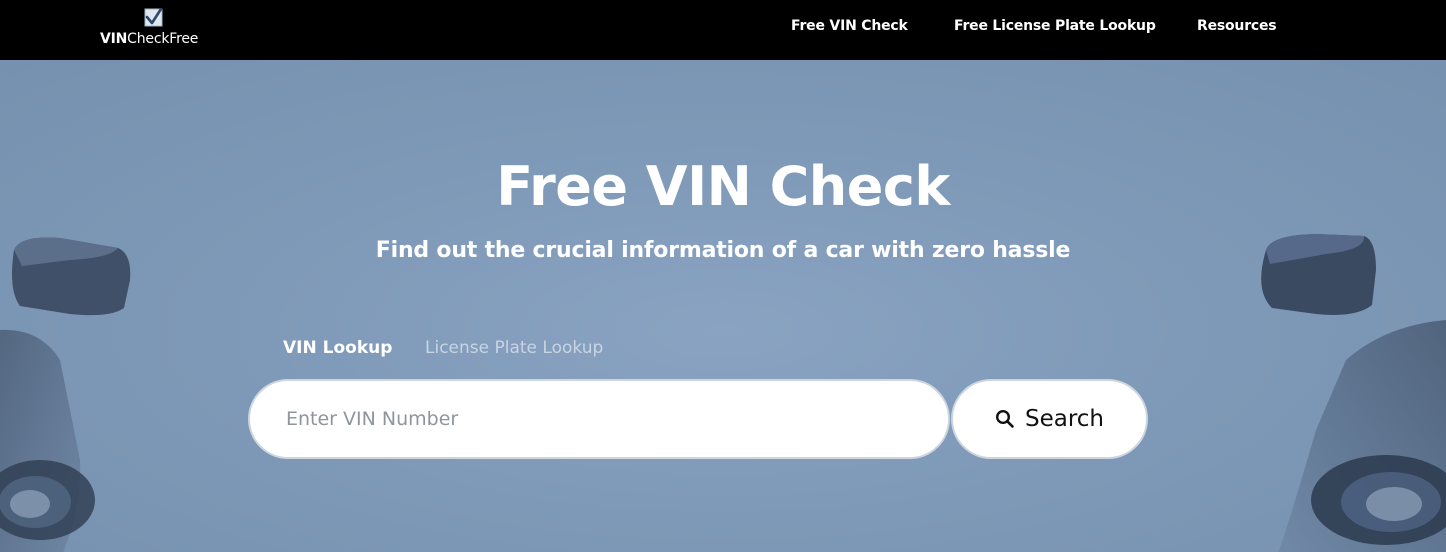 The image size is (1446, 552). What do you see at coordinates (1055, 26) in the screenshot?
I see `nav-link-license-plate-lookup: Free License Plate Lookup` at bounding box center [1055, 26].